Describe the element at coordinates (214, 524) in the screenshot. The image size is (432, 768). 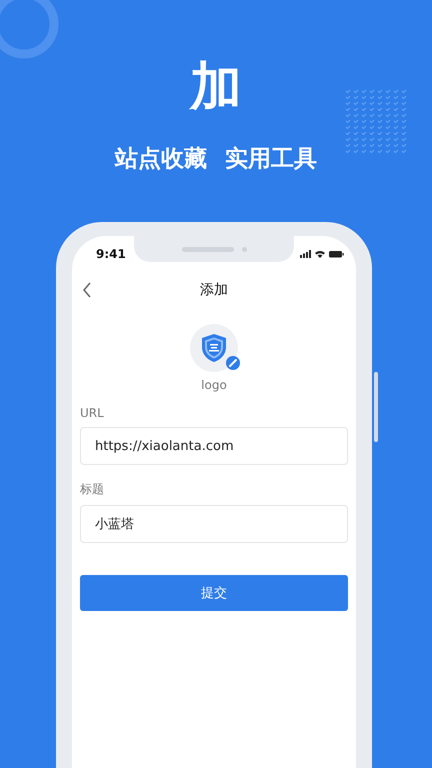
I see `input-field: 小蓝塔` at that location.